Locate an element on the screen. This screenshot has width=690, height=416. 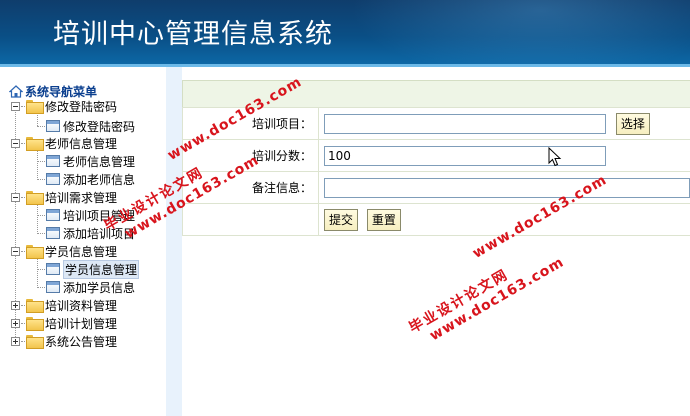
sidebar-divider is located at coordinates (174, 241).